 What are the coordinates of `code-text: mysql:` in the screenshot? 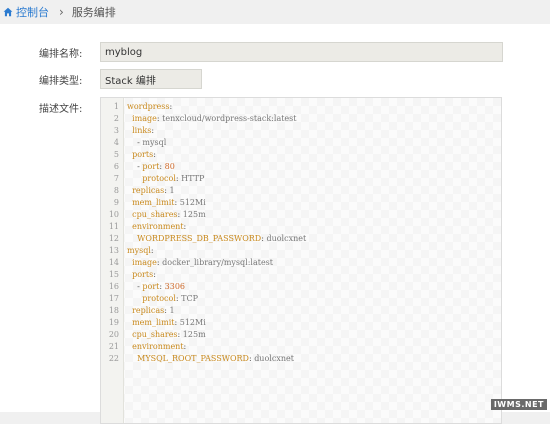 It's located at (140, 251).